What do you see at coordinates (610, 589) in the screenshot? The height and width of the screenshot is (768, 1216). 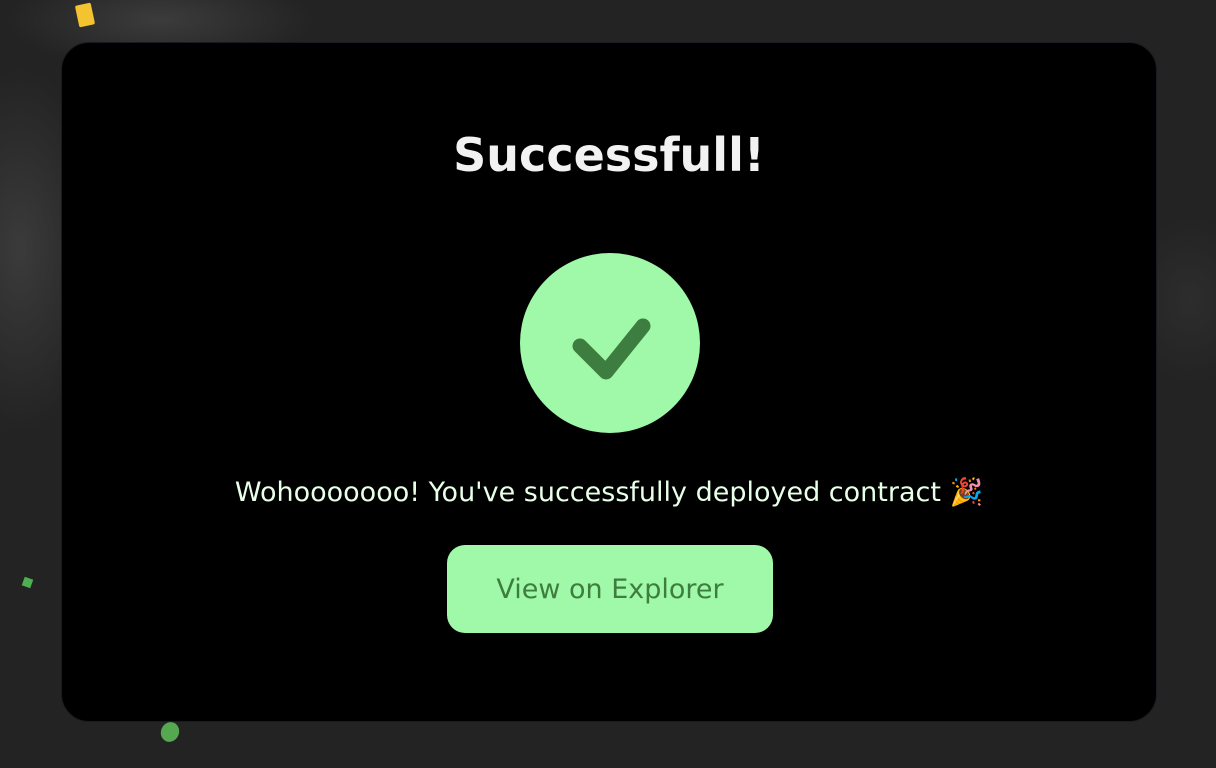 I see `view-on-explorer-button: View on Explorer` at bounding box center [610, 589].